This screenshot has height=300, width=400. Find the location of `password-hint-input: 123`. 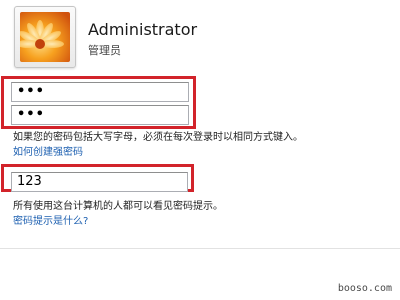

password-hint-input: 123 is located at coordinates (99, 182).